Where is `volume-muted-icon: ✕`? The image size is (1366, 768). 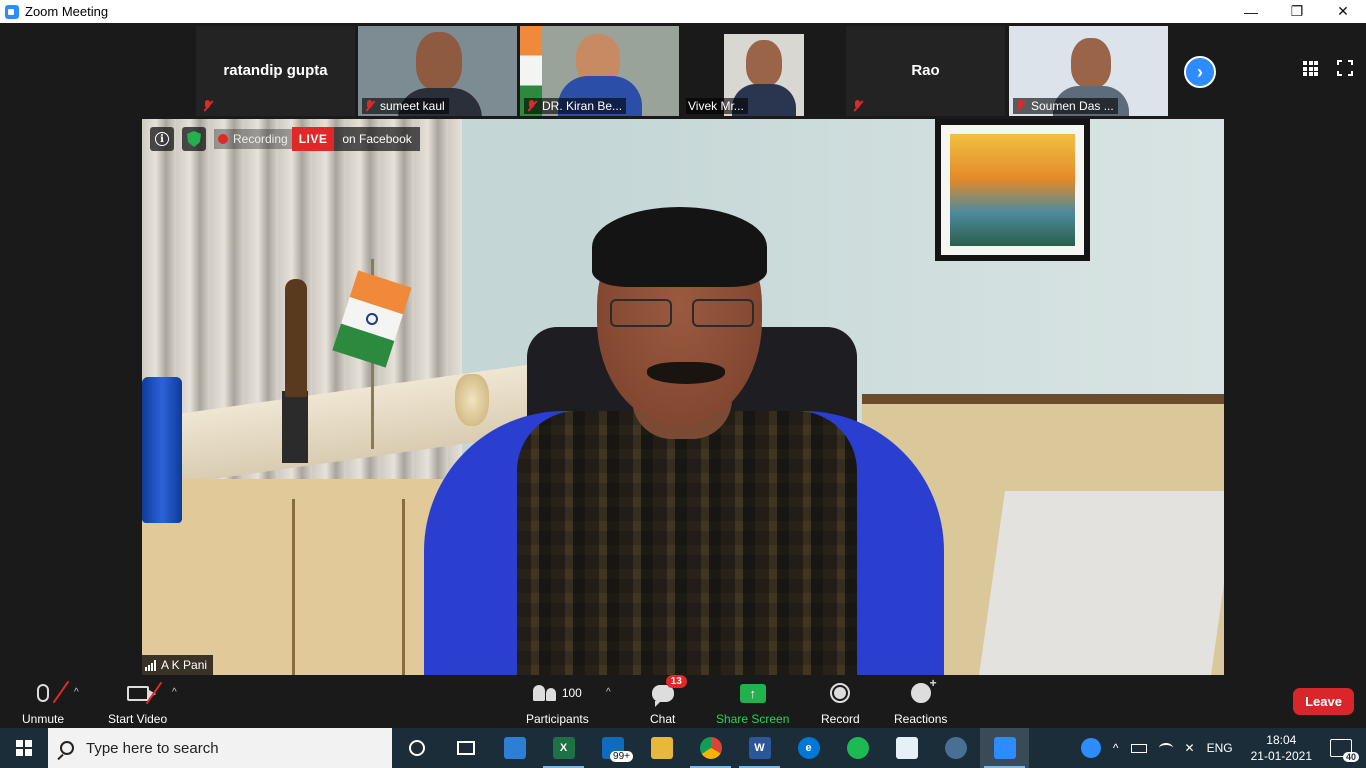
volume-muted-icon: ✕ is located at coordinates (1190, 748).